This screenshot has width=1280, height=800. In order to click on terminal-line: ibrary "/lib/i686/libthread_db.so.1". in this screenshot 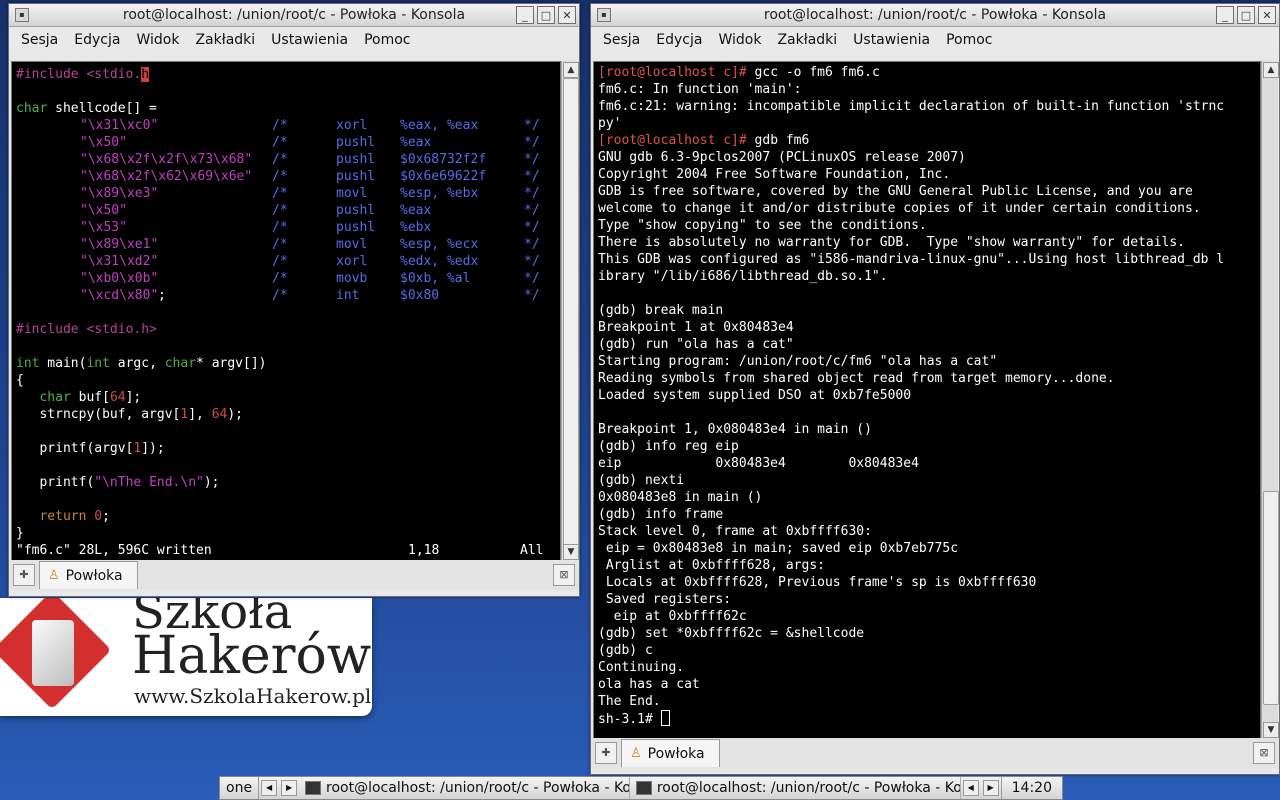, I will do `click(743, 276)`.